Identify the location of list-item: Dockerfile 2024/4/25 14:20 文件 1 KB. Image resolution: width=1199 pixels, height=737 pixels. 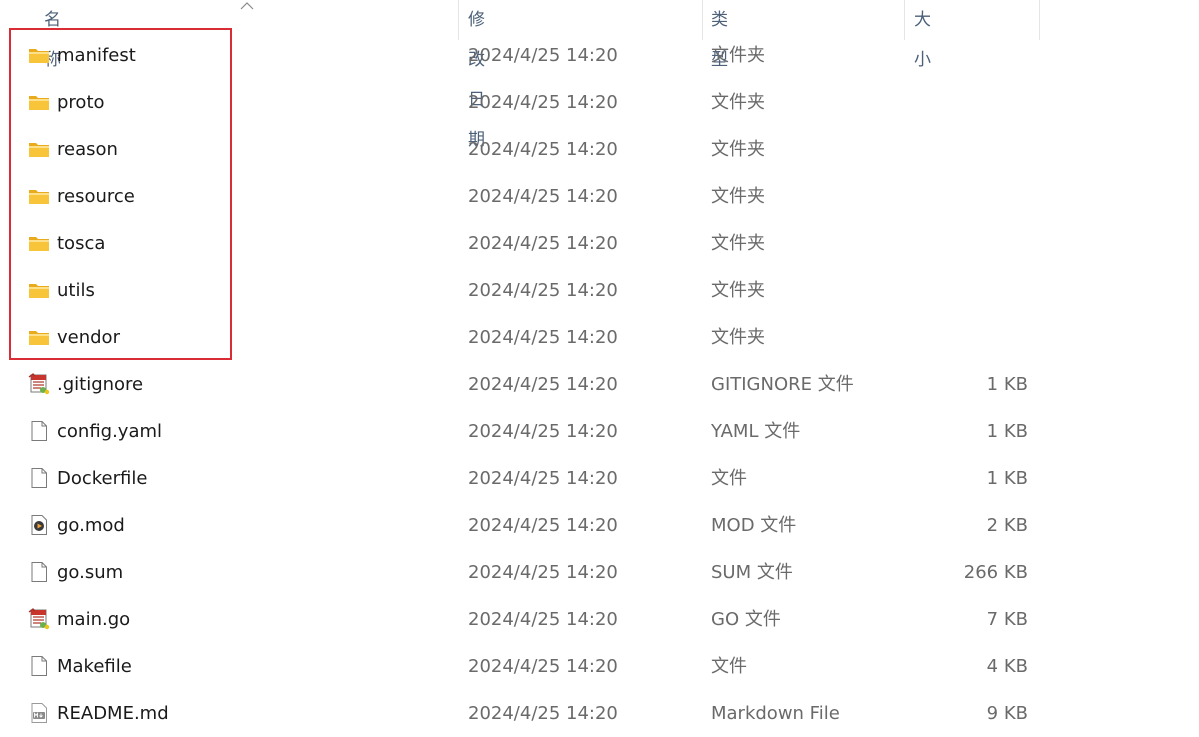
(530, 478).